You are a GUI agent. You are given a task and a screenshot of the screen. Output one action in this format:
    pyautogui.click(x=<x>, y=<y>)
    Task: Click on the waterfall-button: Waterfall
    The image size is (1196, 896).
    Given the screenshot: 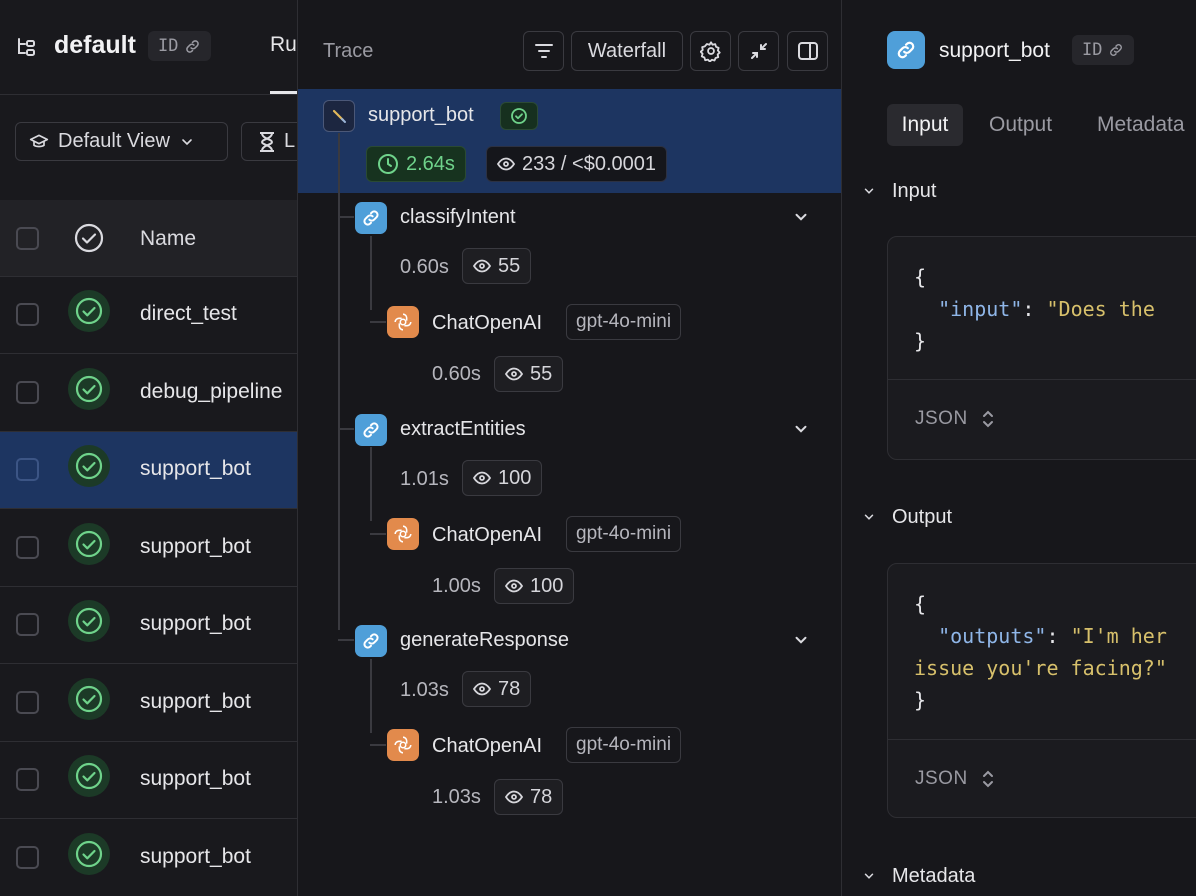 What is the action you would take?
    pyautogui.click(x=627, y=51)
    